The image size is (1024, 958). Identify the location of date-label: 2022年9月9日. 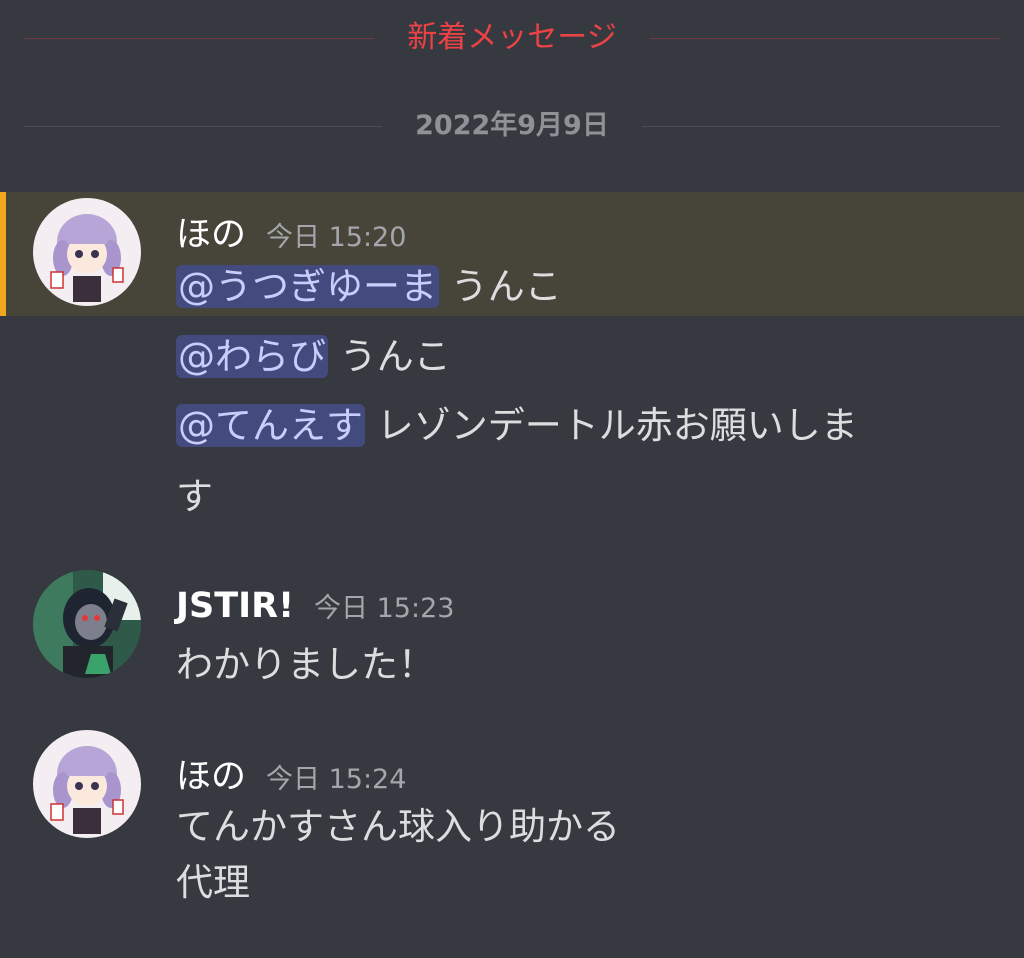
(512, 125).